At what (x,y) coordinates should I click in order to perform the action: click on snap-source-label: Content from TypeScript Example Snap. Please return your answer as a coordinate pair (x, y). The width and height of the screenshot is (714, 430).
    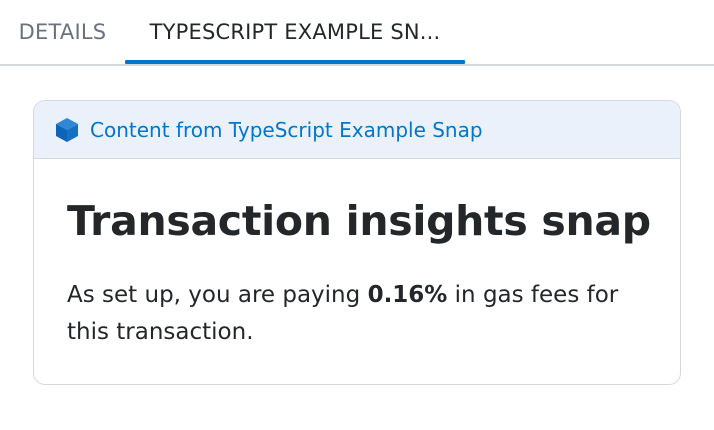
    Looking at the image, I should click on (286, 130).